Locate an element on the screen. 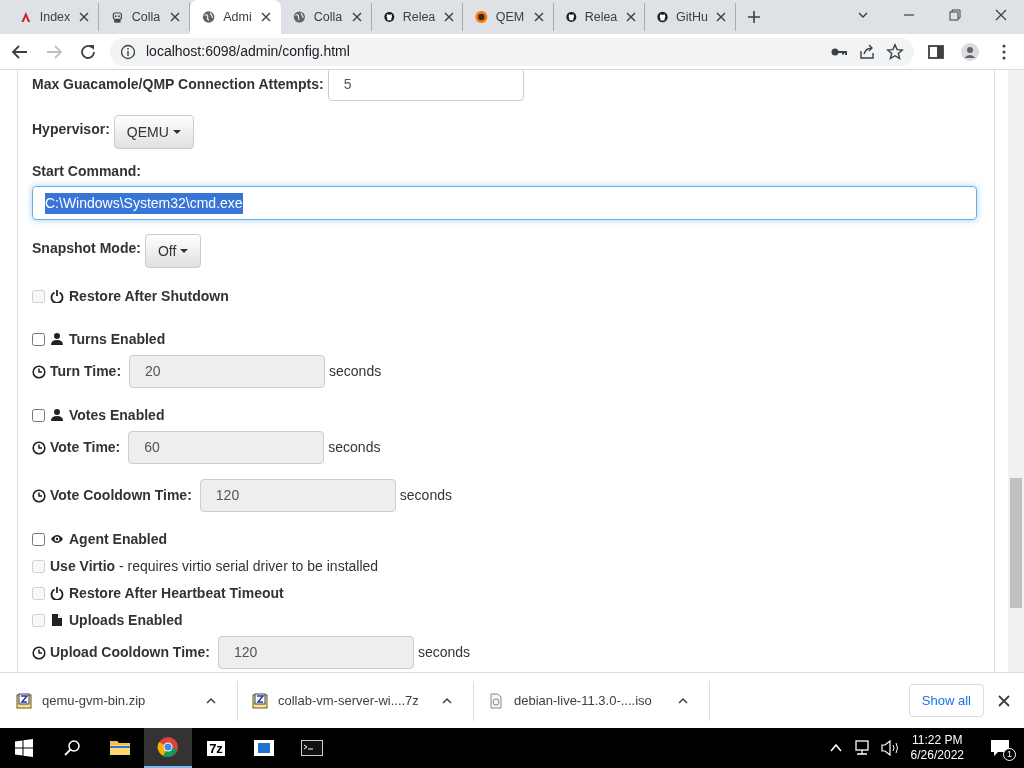 This screenshot has height=768, width=1024. field-label: Turn Time: is located at coordinates (86, 371).